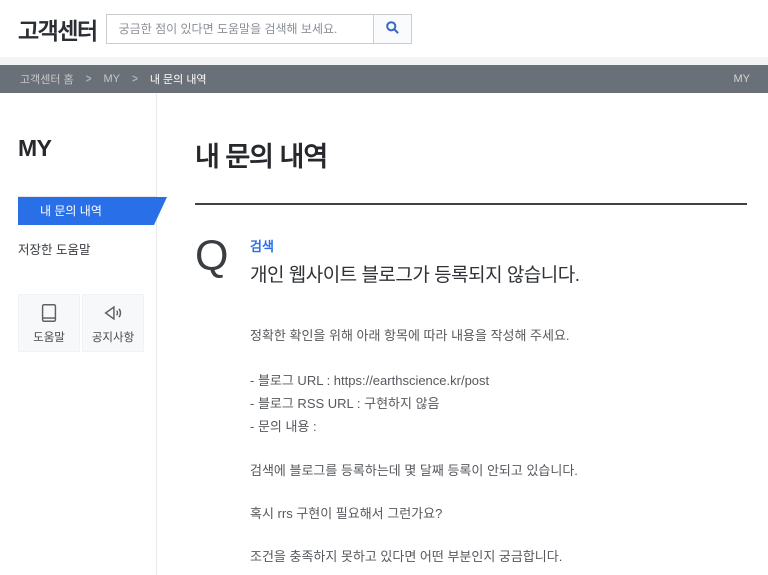  I want to click on help-search, so click(258, 28).